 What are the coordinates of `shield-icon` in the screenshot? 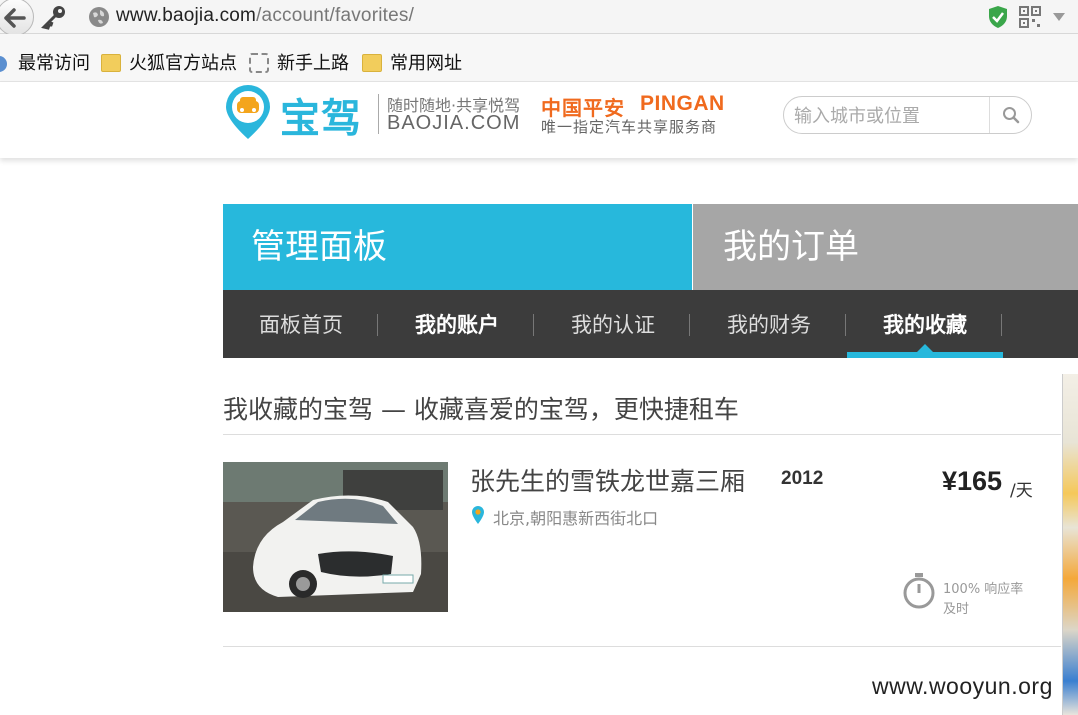 It's located at (998, 17).